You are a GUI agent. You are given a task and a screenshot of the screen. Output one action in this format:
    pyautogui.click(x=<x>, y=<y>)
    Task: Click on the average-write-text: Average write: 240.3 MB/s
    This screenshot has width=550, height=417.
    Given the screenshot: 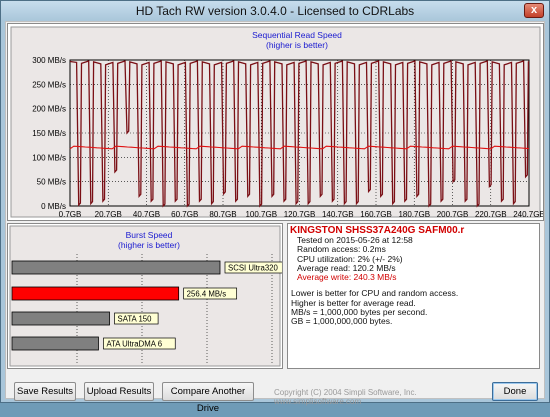 What is the action you would take?
    pyautogui.click(x=347, y=277)
    